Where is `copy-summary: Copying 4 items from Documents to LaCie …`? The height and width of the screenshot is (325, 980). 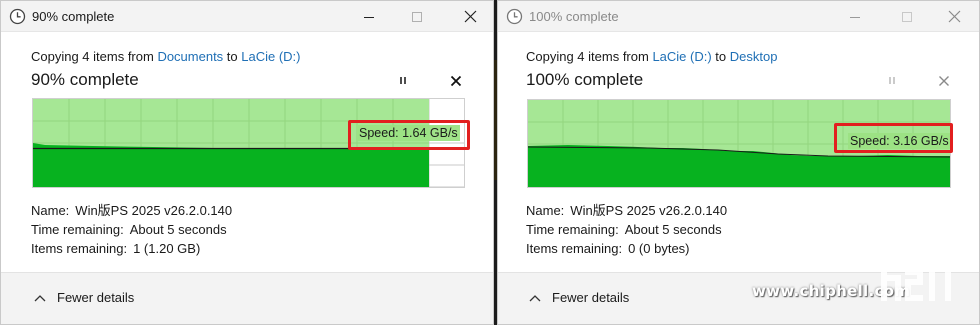
copy-summary: Copying 4 items from Documents to LaCie … is located at coordinates (166, 56).